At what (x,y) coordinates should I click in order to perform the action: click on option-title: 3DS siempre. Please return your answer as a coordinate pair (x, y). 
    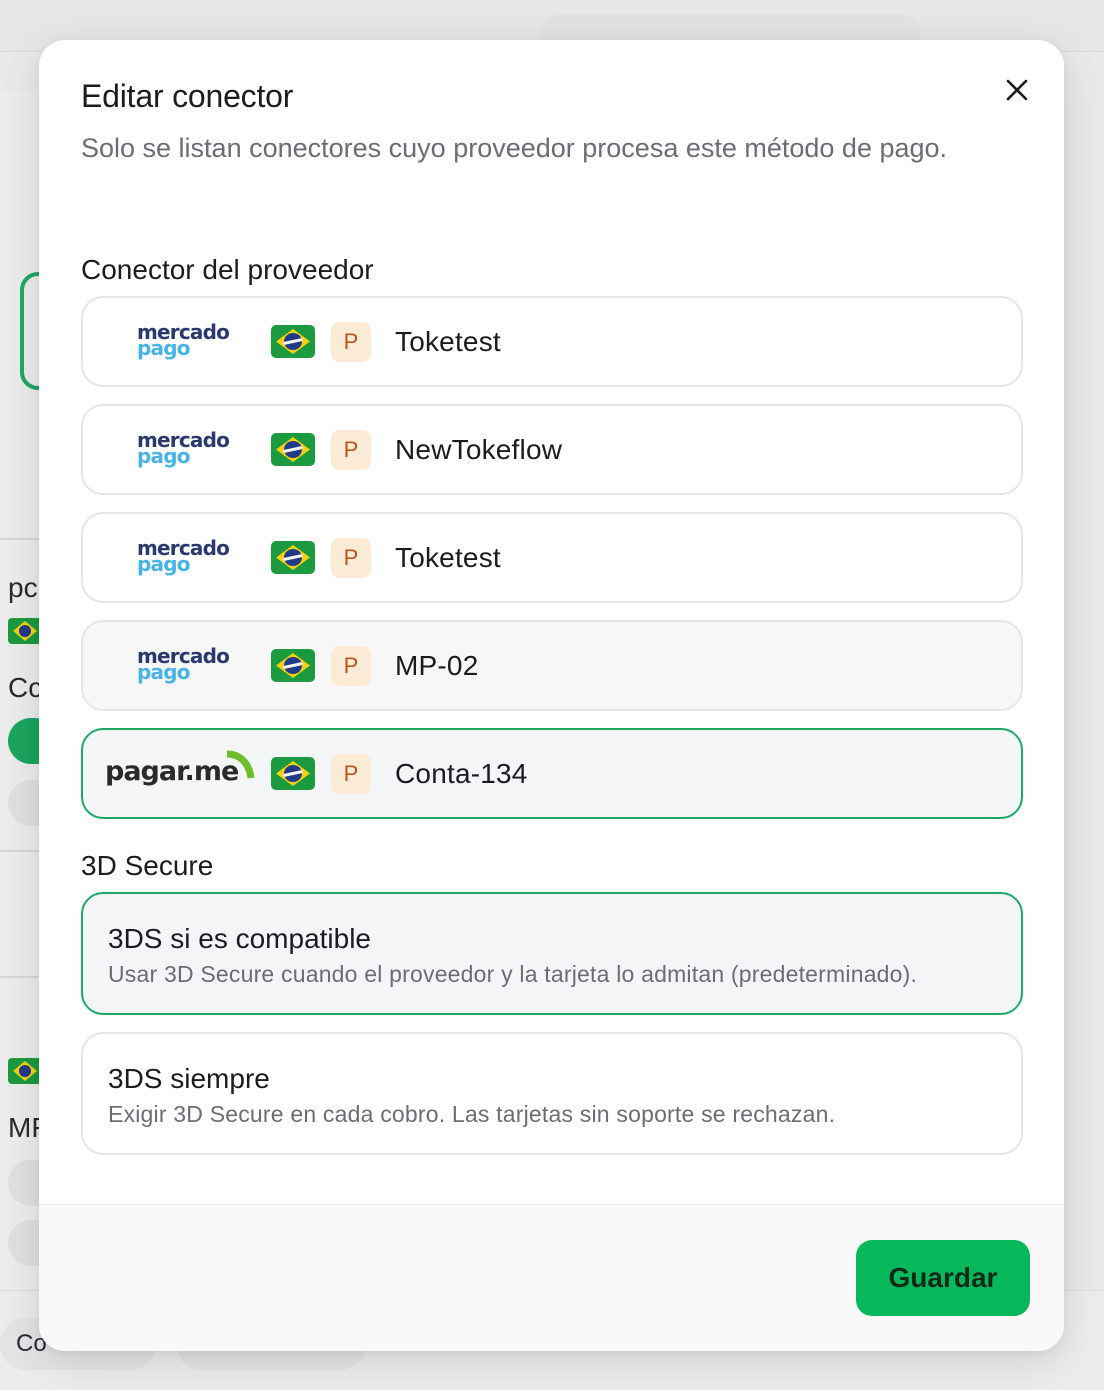
    Looking at the image, I should click on (189, 1078).